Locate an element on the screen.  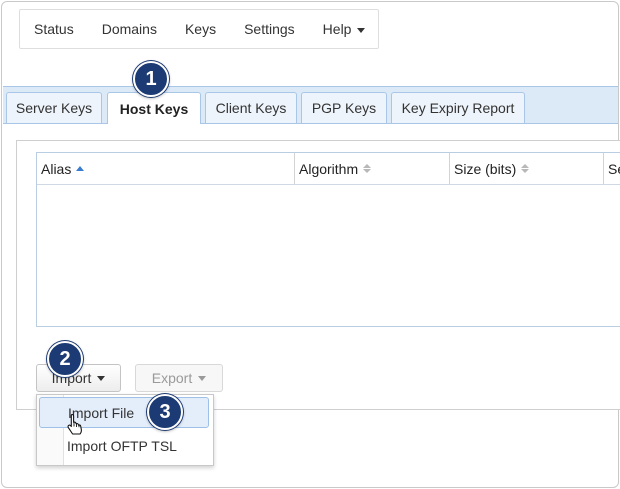
nav-help: Help is located at coordinates (344, 29).